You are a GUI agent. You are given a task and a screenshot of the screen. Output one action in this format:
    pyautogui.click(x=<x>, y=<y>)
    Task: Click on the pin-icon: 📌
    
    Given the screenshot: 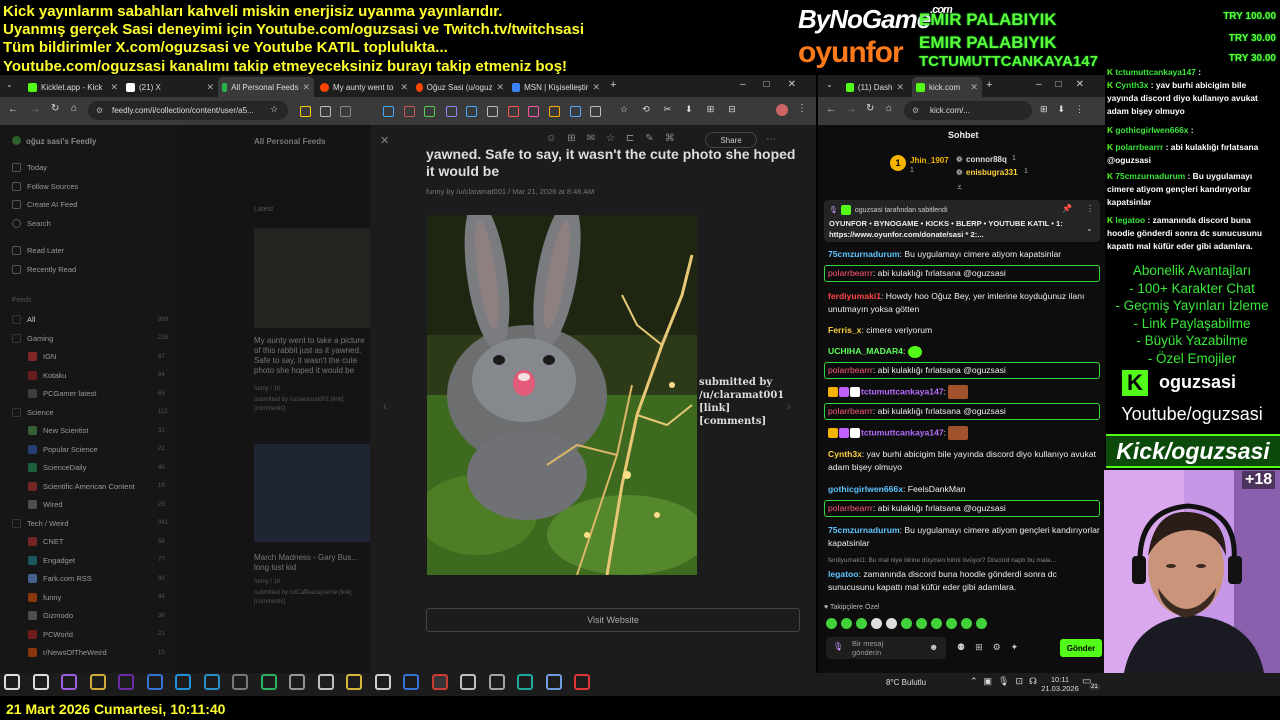 What is the action you would take?
    pyautogui.click(x=1067, y=208)
    